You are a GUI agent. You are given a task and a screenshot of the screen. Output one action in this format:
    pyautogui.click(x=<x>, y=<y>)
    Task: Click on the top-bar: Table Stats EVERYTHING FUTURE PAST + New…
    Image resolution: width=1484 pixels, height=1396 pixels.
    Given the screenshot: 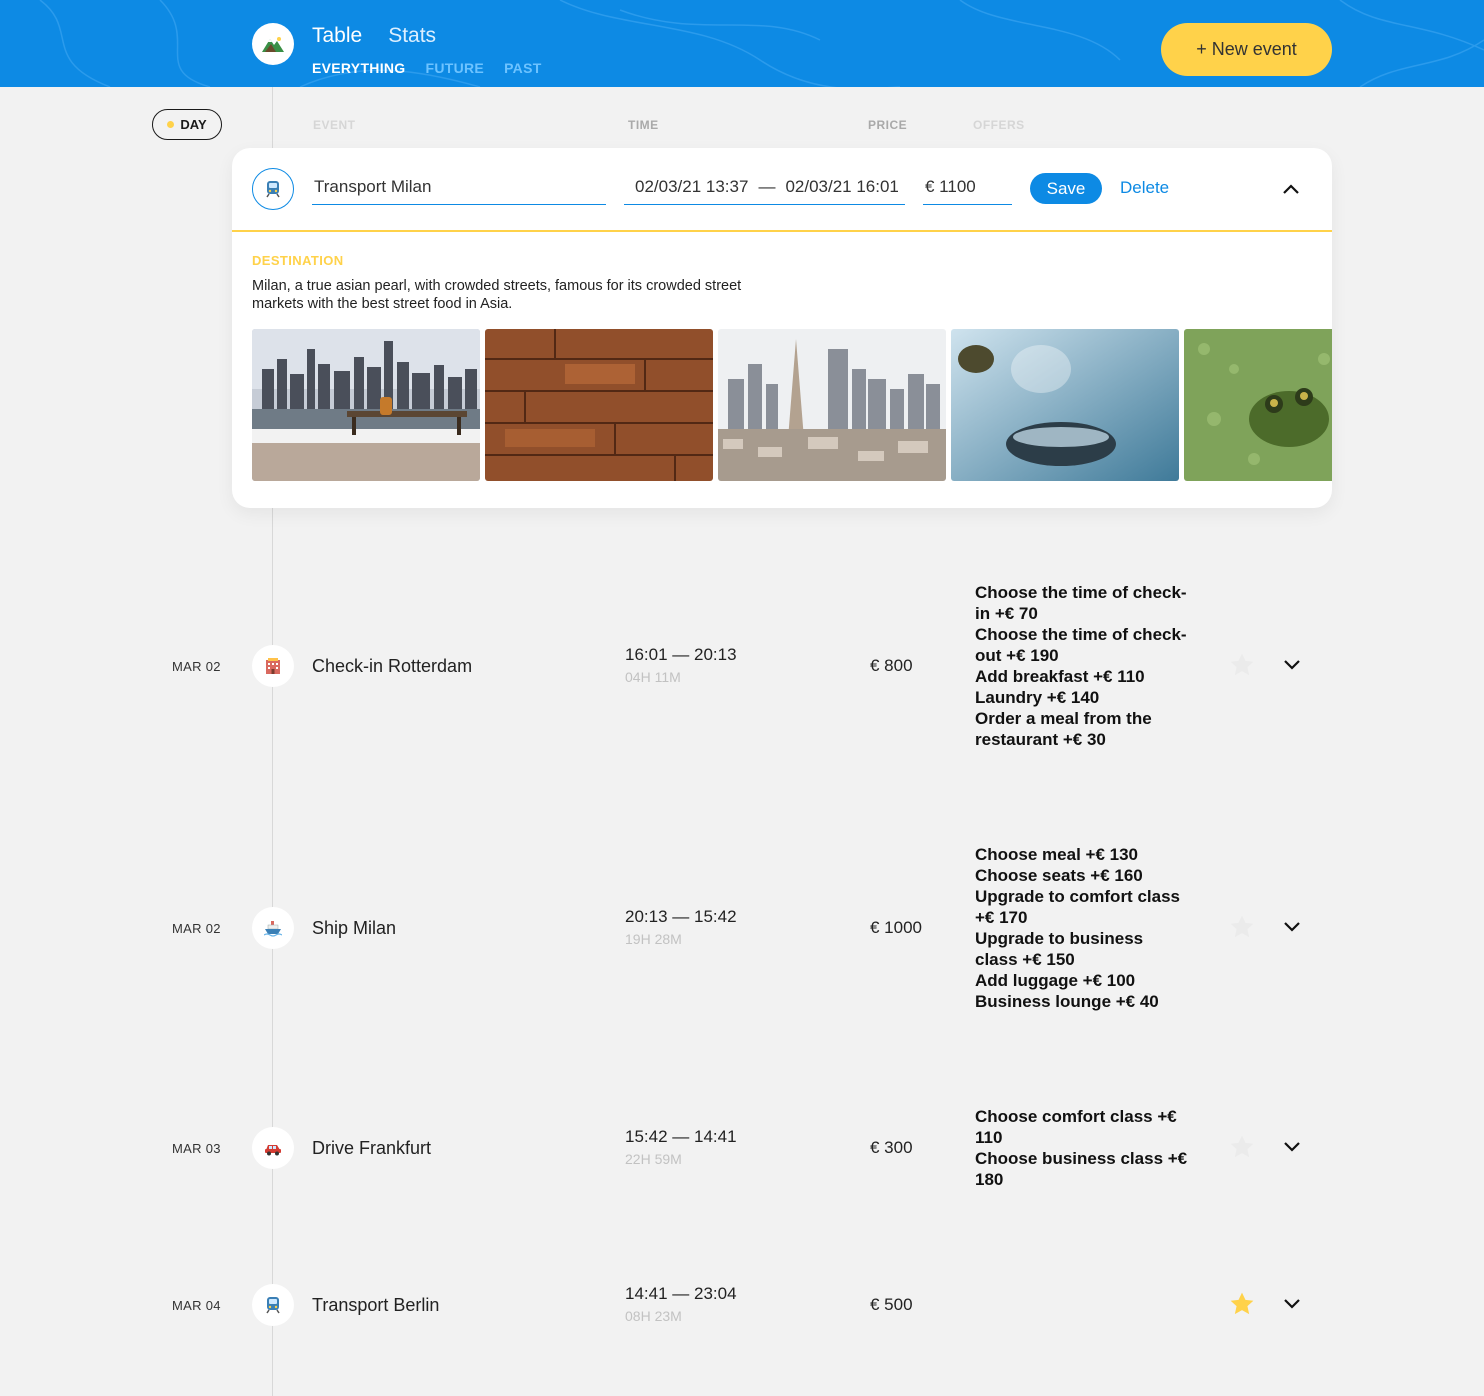 What is the action you would take?
    pyautogui.click(x=742, y=43)
    